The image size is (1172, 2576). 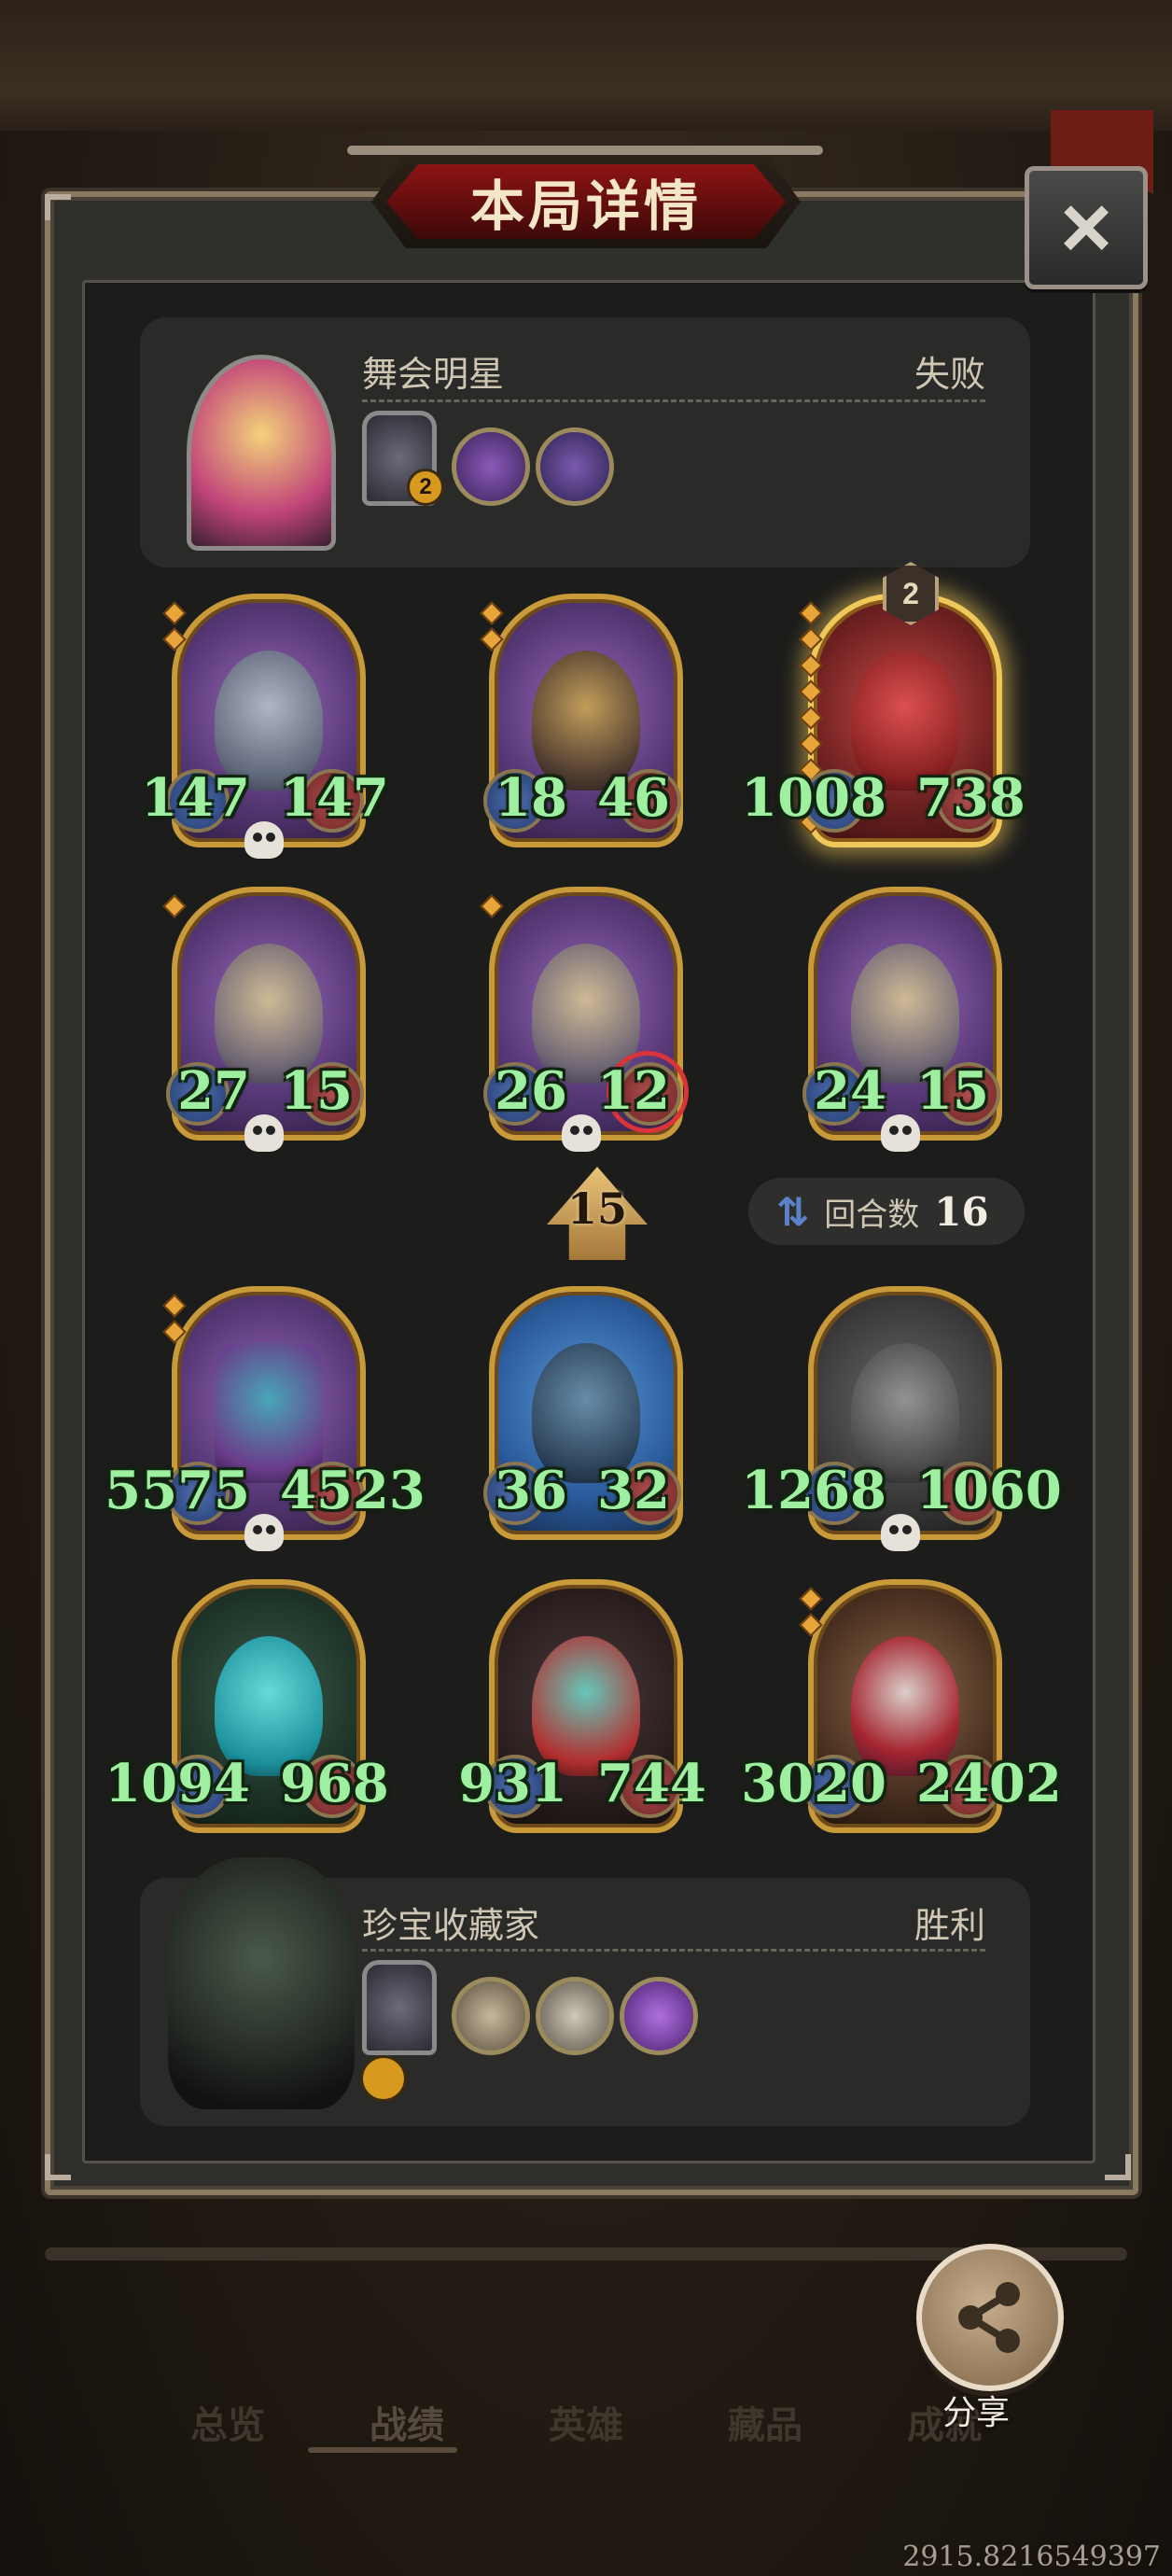 I want to click on opponent-hero-avatar, so click(x=261, y=453).